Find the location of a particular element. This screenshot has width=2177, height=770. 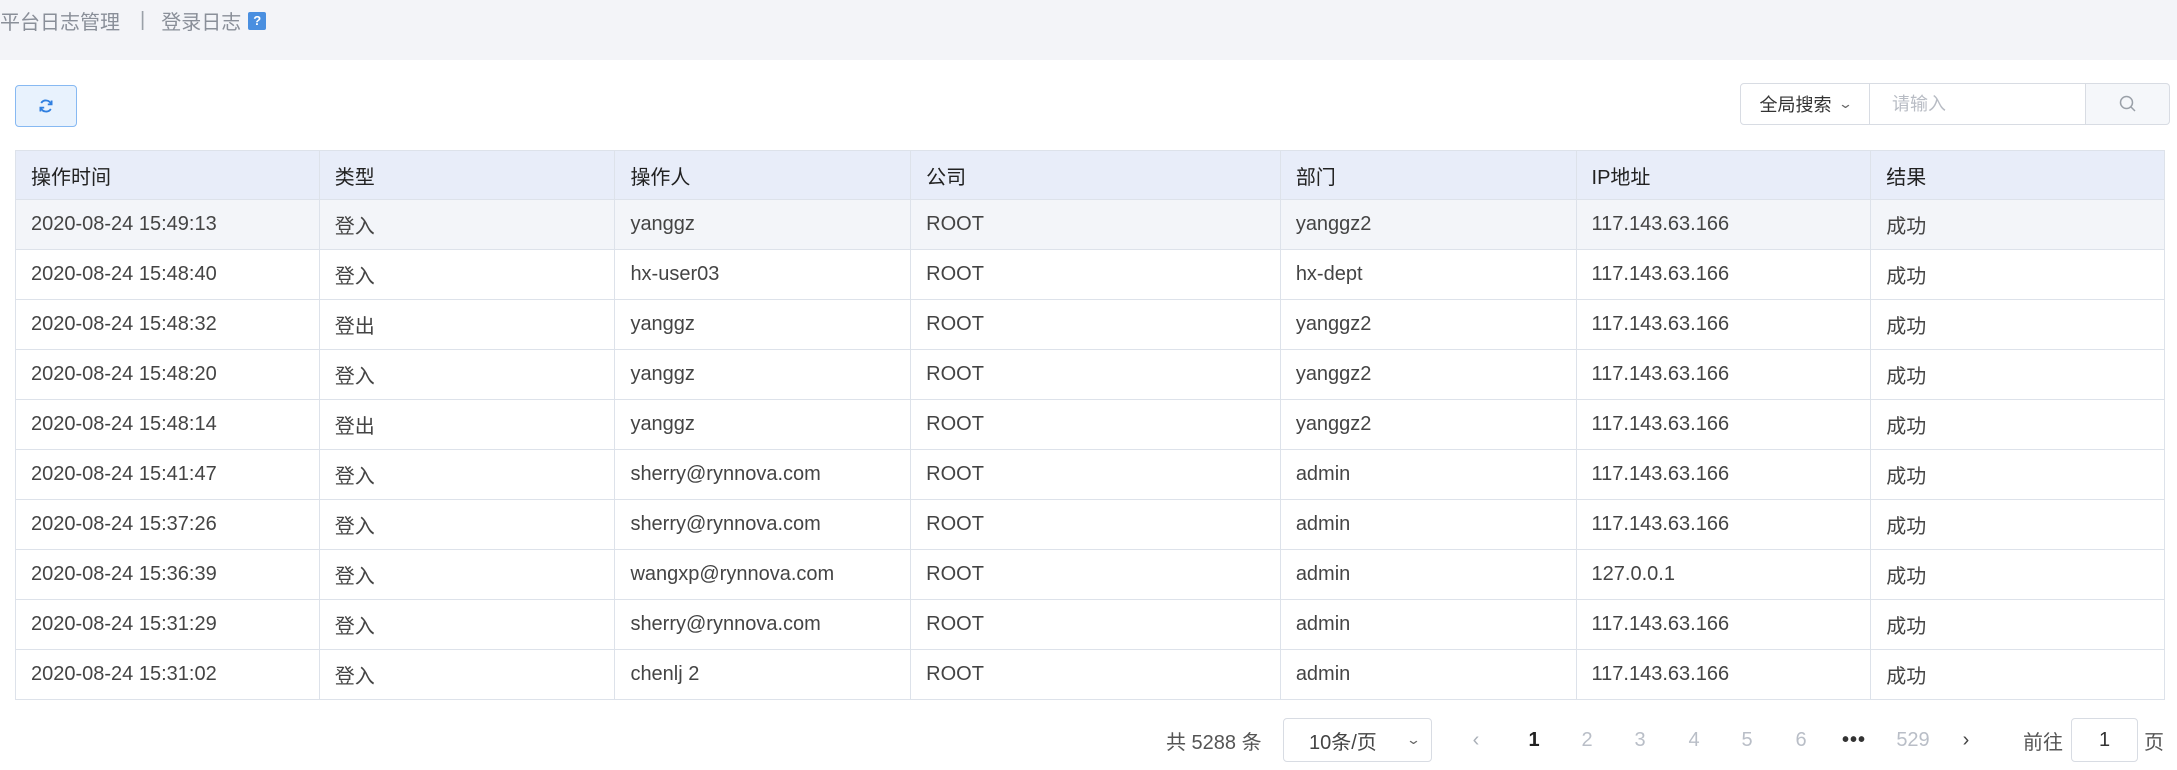

column-header-ip: IP地址 is located at coordinates (1724, 175).